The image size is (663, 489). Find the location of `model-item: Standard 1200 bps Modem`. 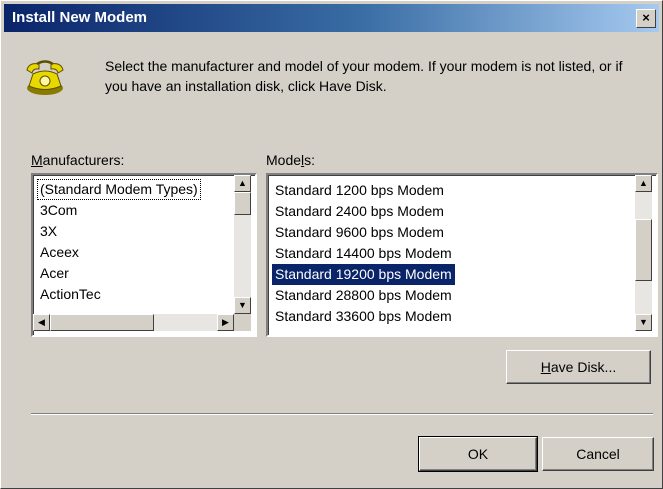

model-item: Standard 1200 bps Modem is located at coordinates (359, 190).